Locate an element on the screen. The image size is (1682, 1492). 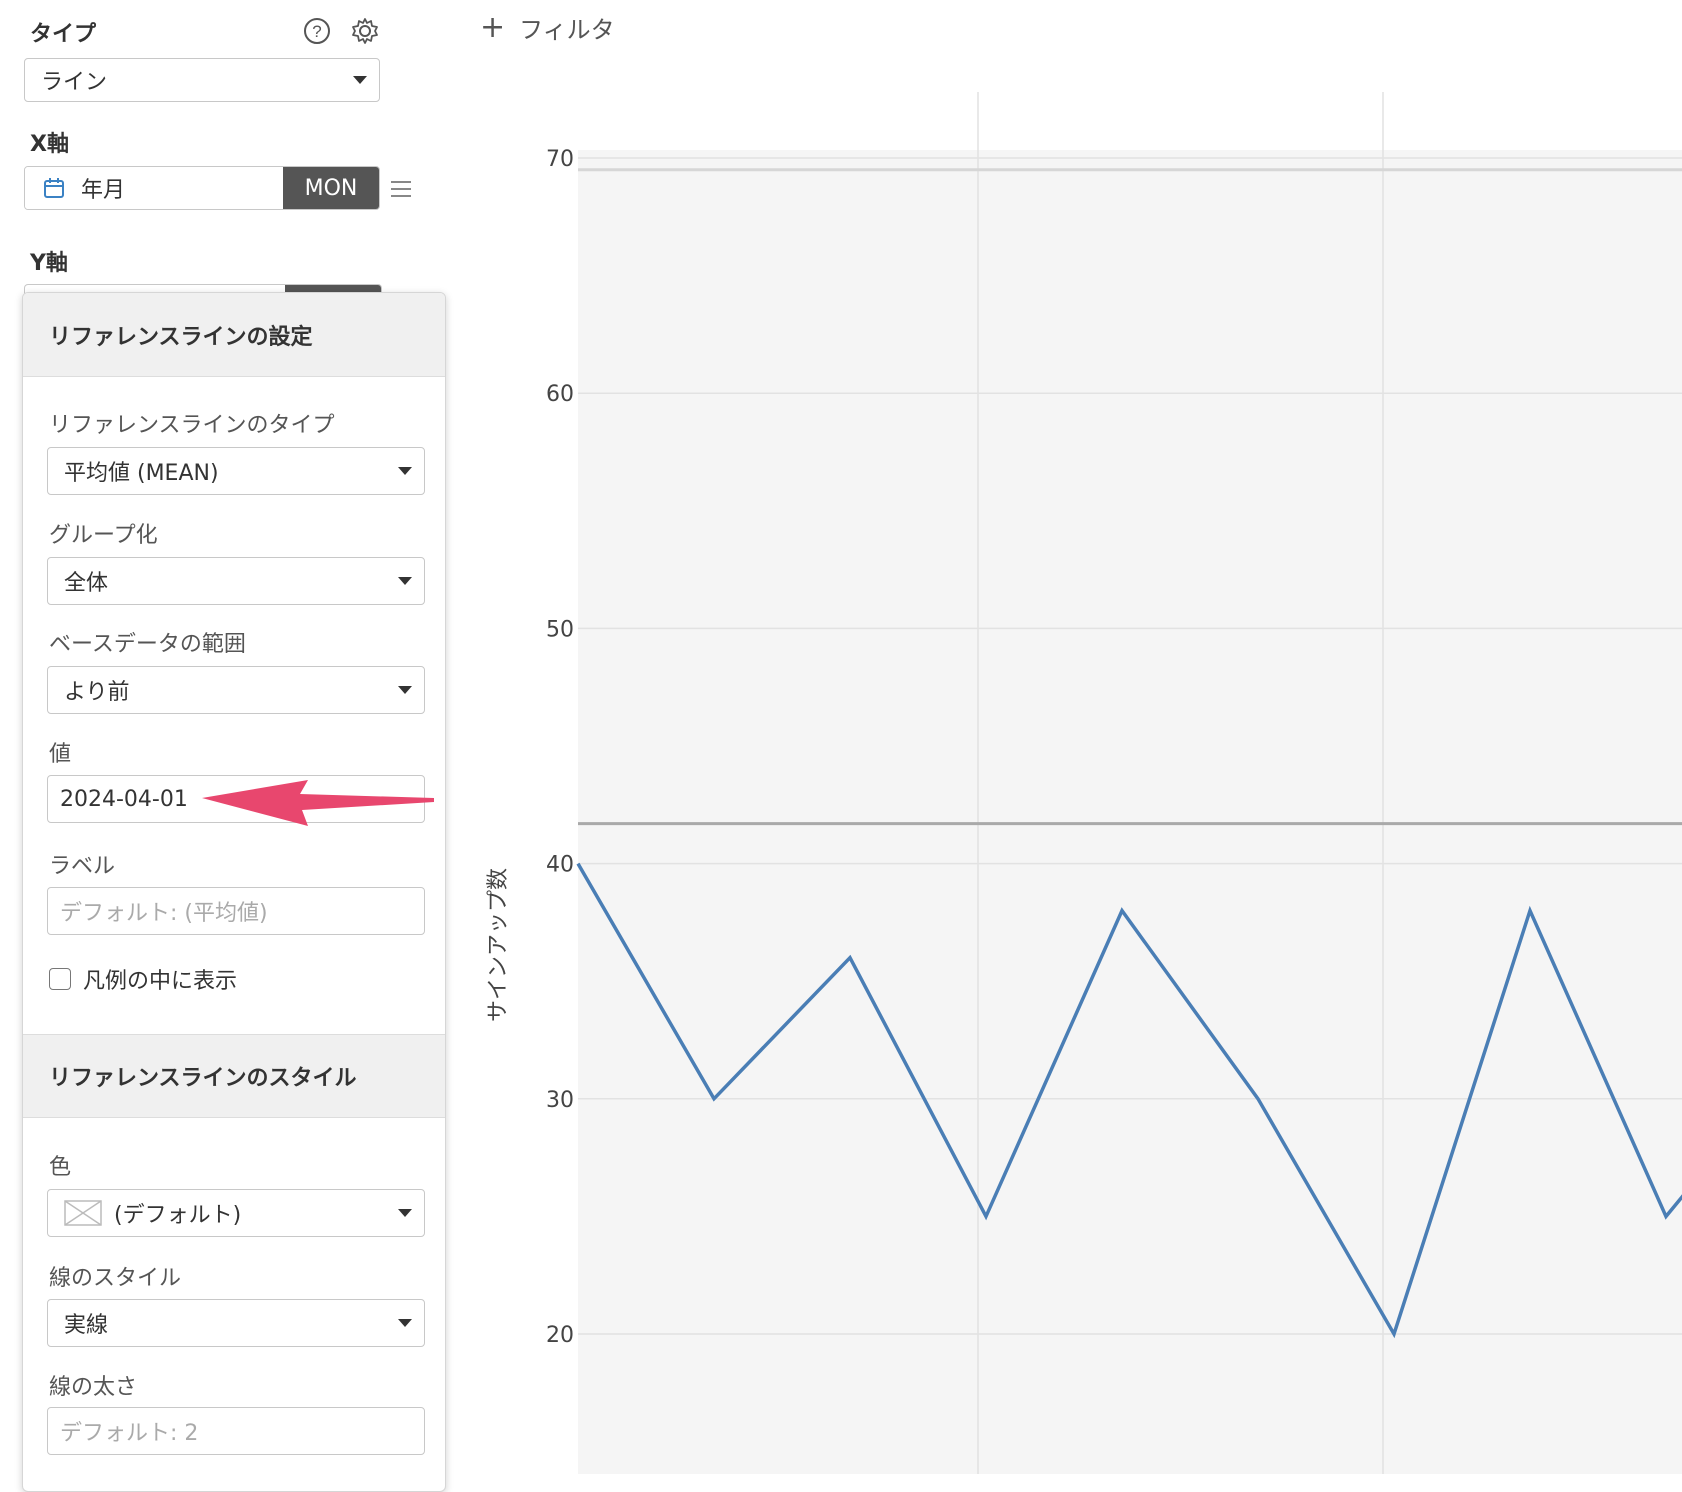
x-axis-field: 年月 MON is located at coordinates (202, 188).